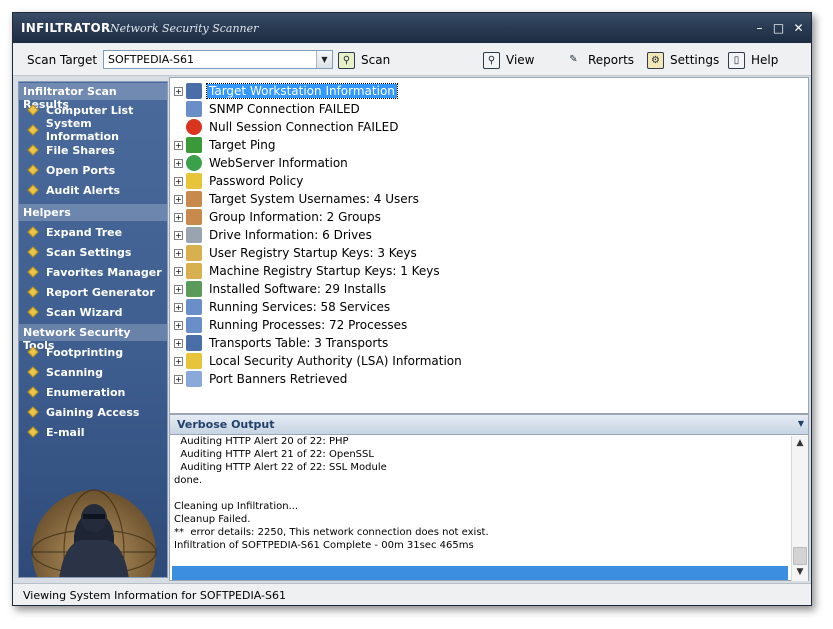  Describe the element at coordinates (489, 425) in the screenshot. I see `verbose-output-header: Verbose Output ▼` at that location.